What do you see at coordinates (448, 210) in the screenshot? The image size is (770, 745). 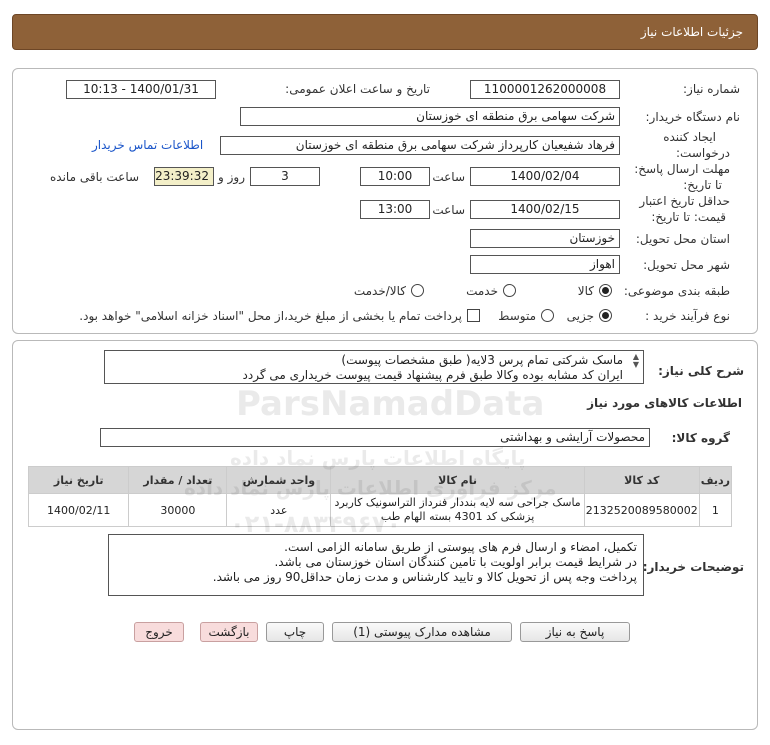 I see `validity-time-label: ساعت` at bounding box center [448, 210].